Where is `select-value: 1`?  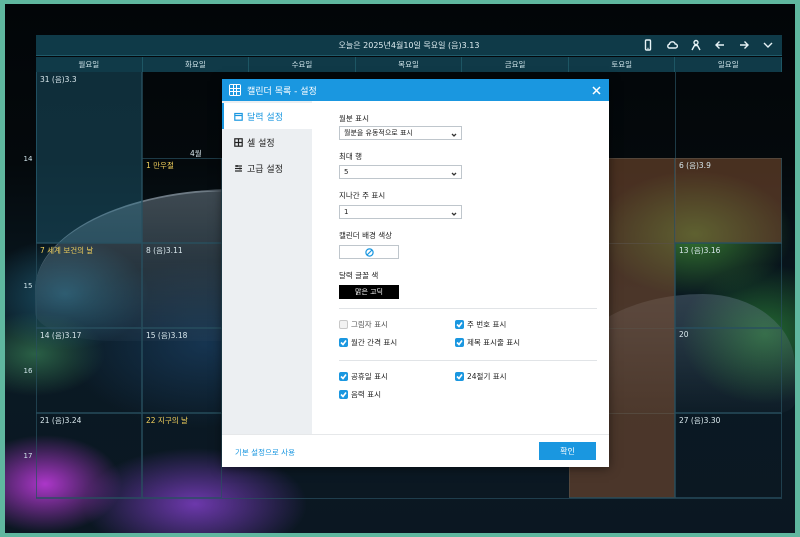 select-value: 1 is located at coordinates (346, 212).